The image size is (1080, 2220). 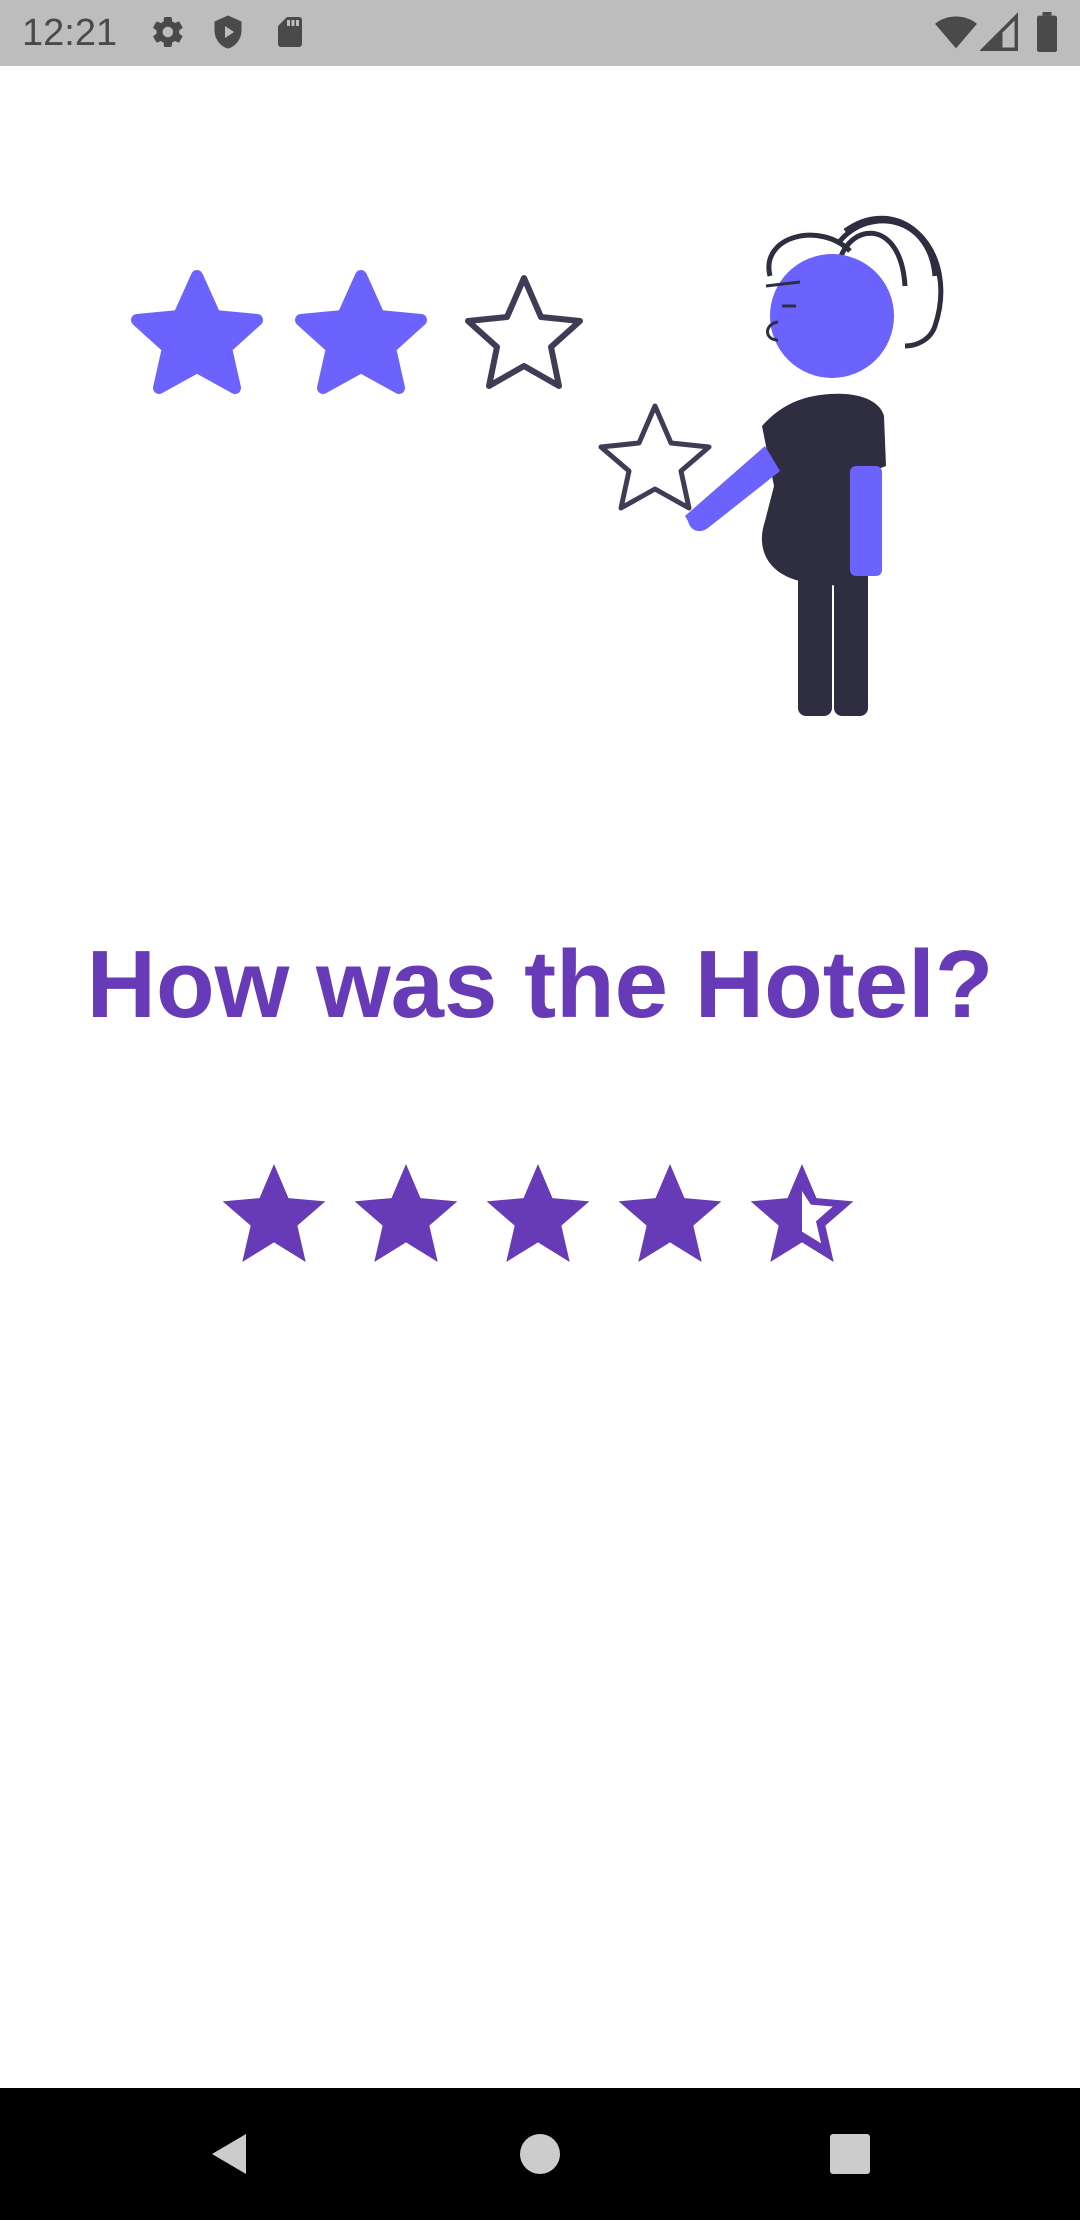 I want to click on nav-back-button, so click(x=228, y=2154).